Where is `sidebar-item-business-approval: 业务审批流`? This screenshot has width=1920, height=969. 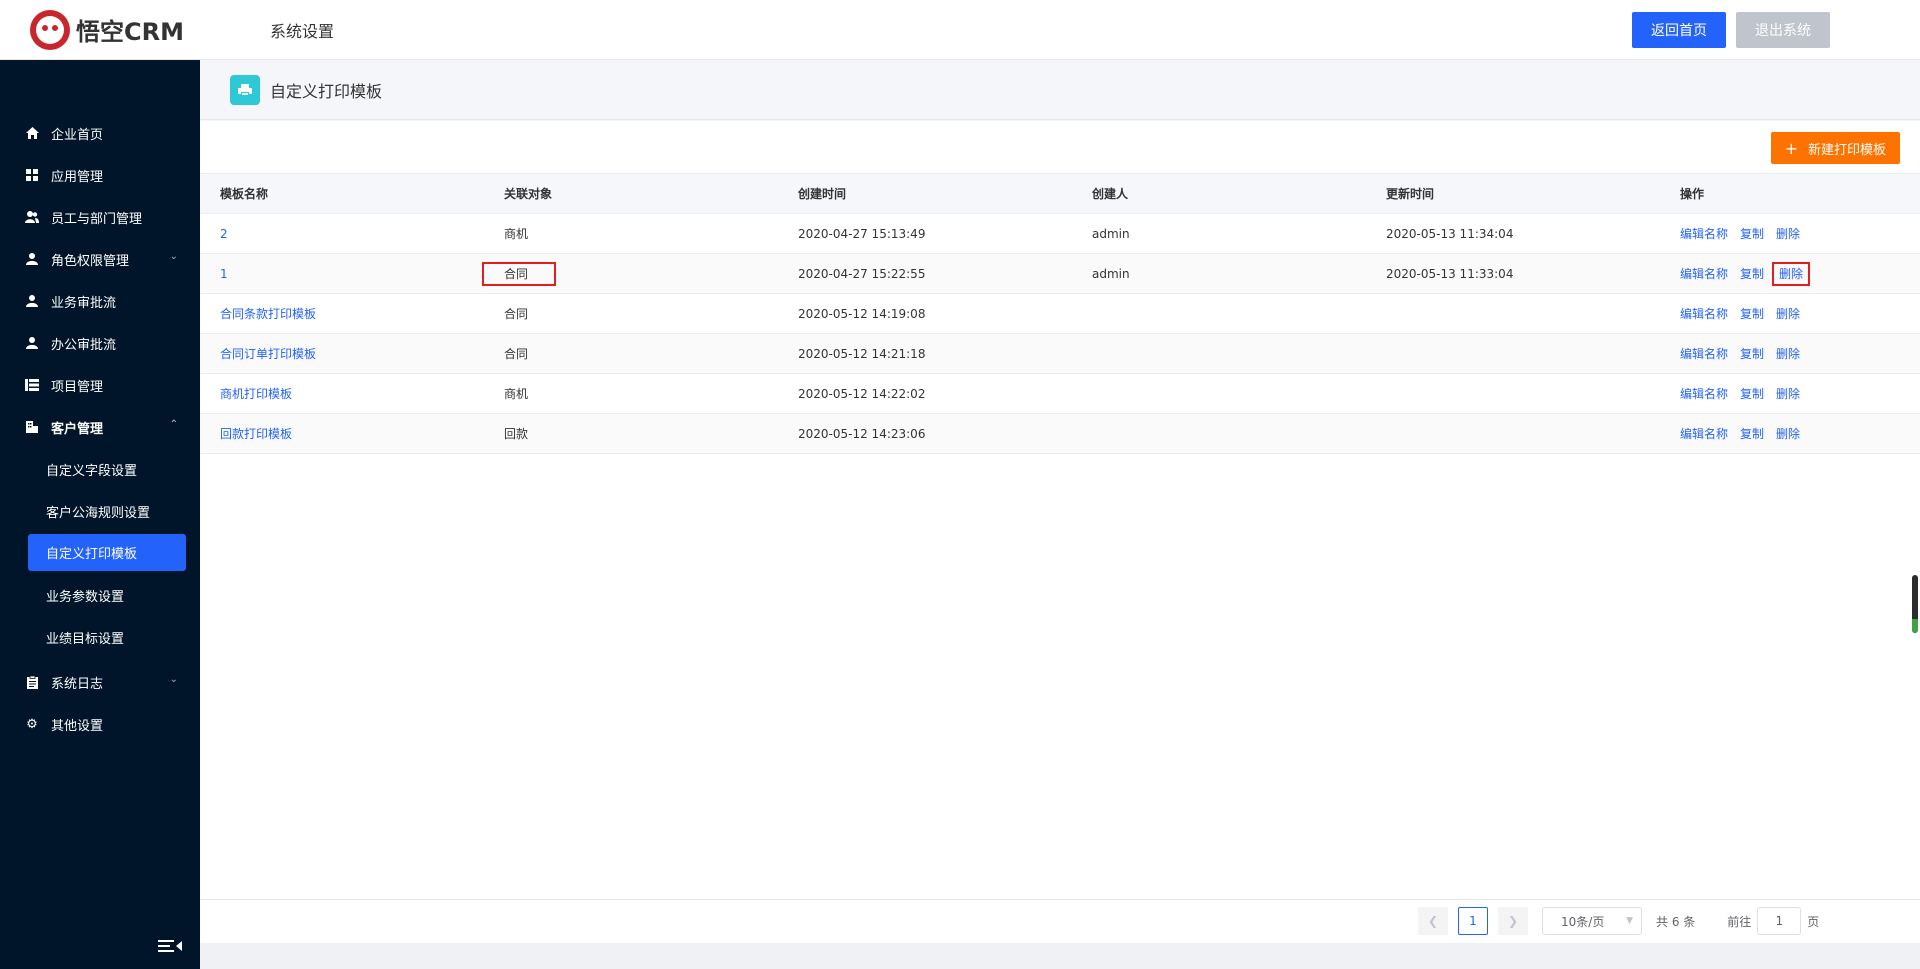
sidebar-item-business-approval: 业务审批流 is located at coordinates (100, 301).